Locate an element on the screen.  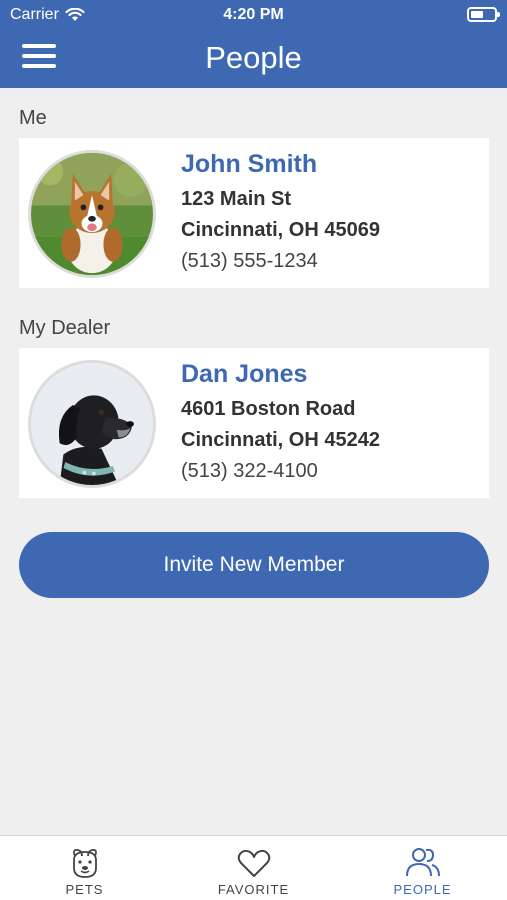
header-bar: Carrier 4:20 PM People is located at coordinates (253, 44).